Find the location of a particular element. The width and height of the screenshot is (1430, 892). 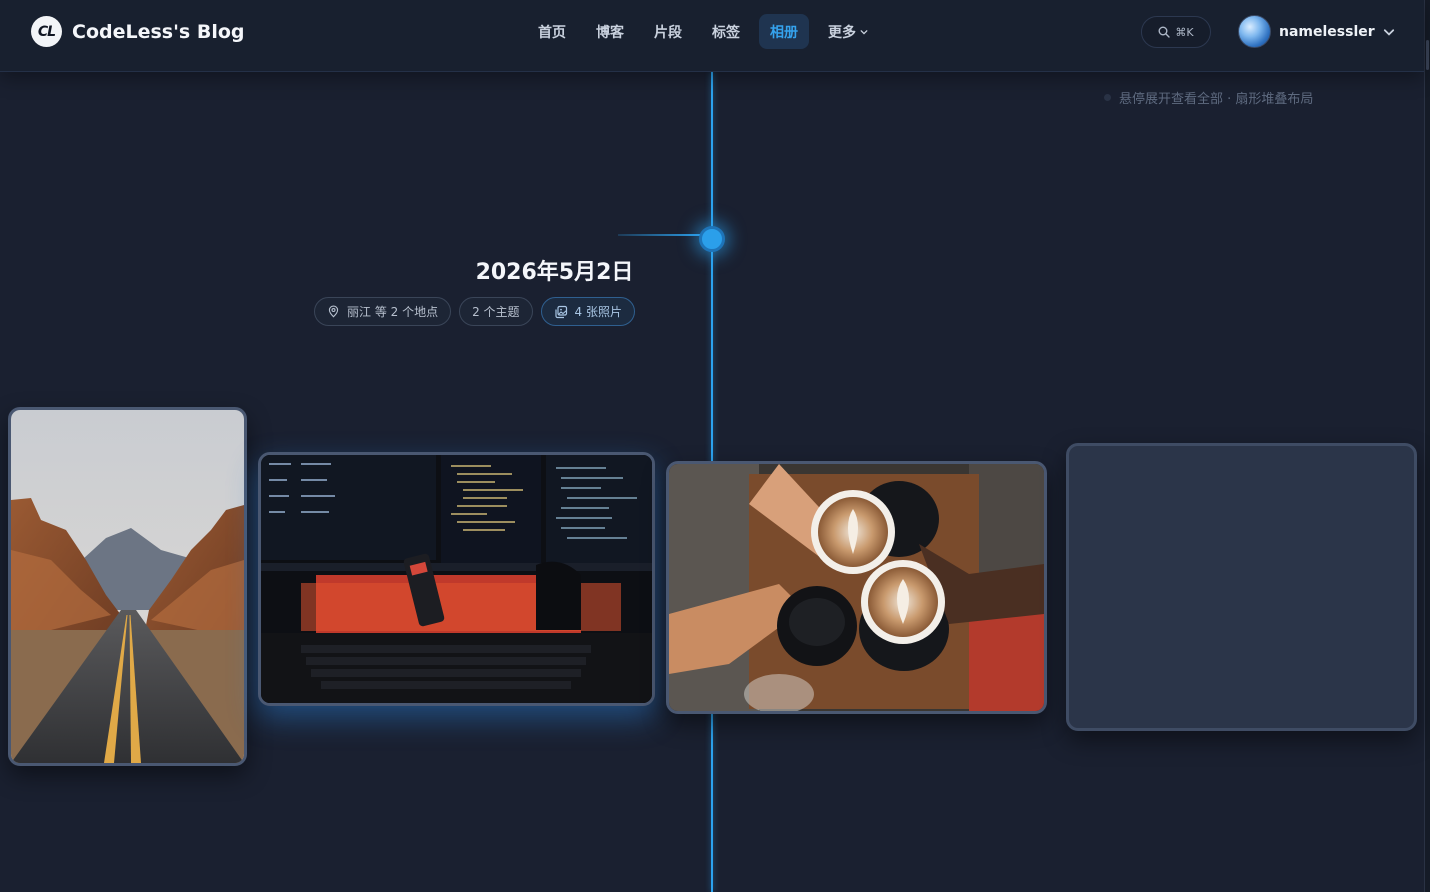

location-chip-label: 丽江 等 2 个地点 is located at coordinates (393, 312).